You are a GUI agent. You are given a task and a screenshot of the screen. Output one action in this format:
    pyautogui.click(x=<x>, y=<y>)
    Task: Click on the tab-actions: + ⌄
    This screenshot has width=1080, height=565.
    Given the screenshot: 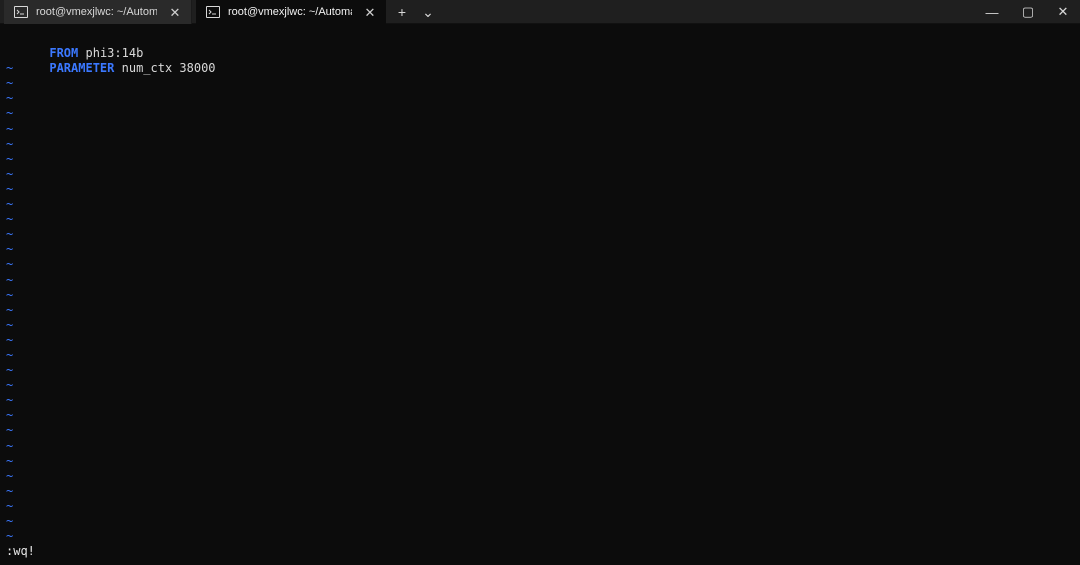 What is the action you would take?
    pyautogui.click(x=415, y=12)
    